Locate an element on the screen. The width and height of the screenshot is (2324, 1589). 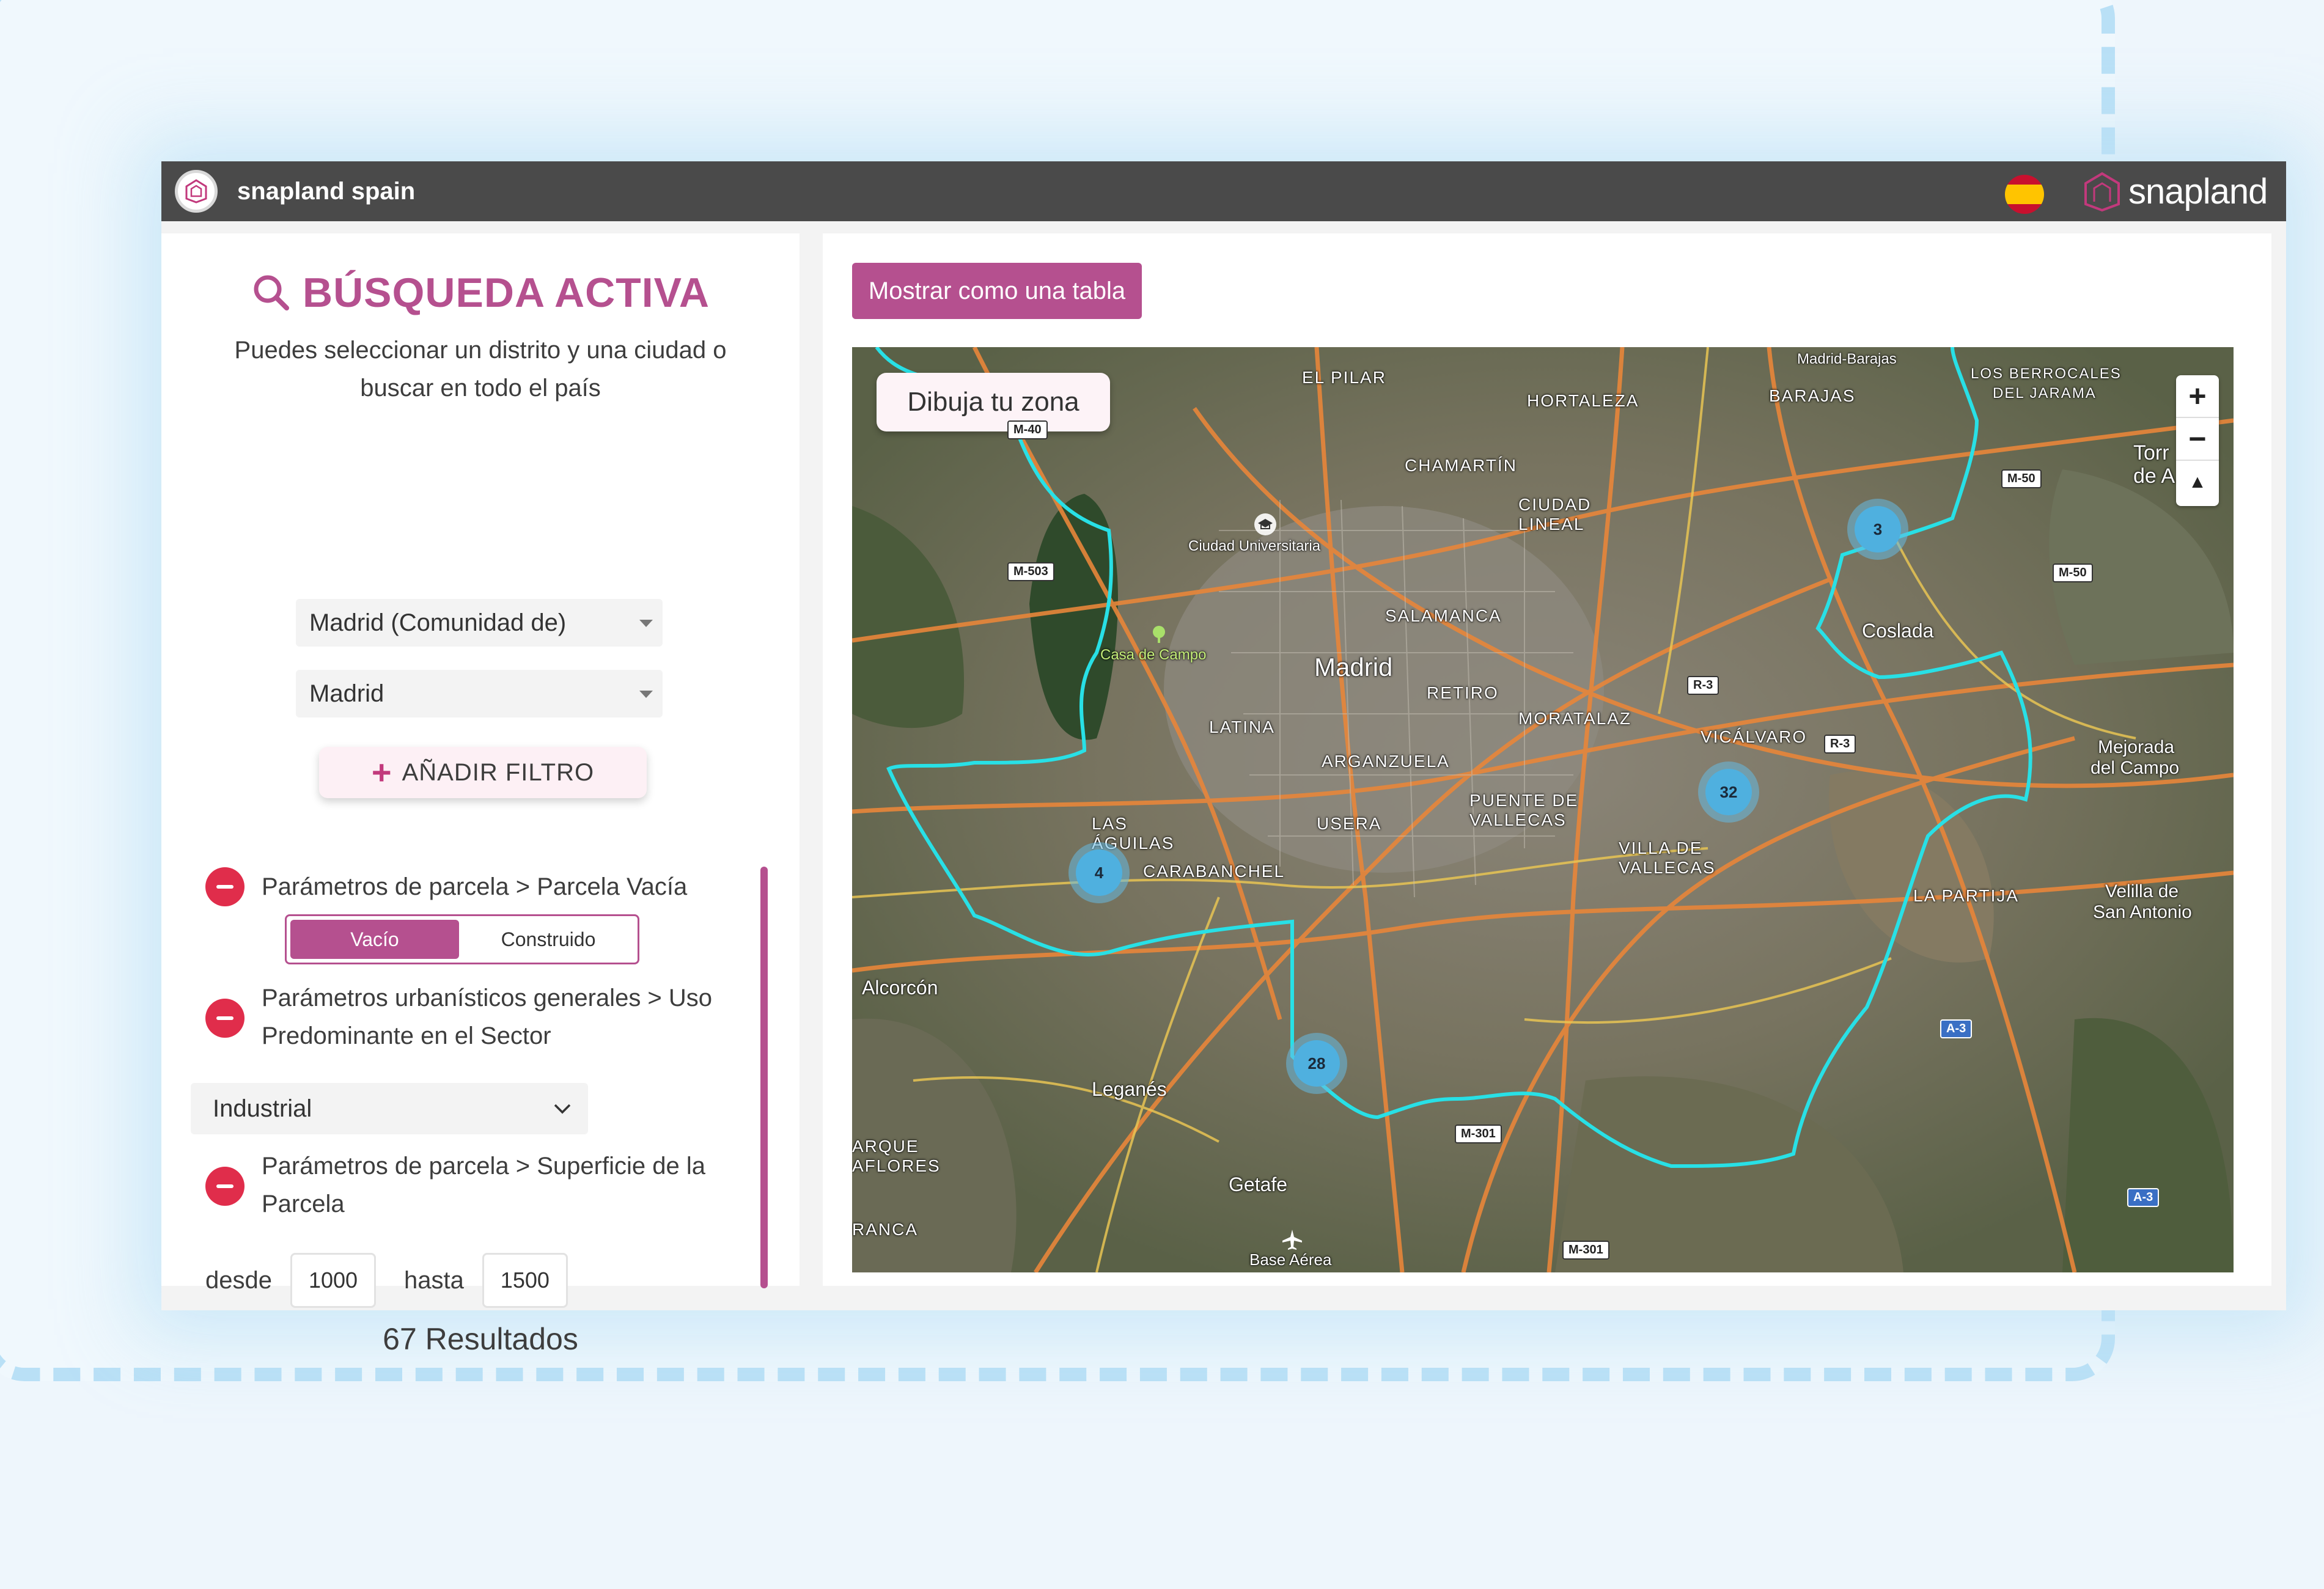
app-logo-icon is located at coordinates (196, 191).